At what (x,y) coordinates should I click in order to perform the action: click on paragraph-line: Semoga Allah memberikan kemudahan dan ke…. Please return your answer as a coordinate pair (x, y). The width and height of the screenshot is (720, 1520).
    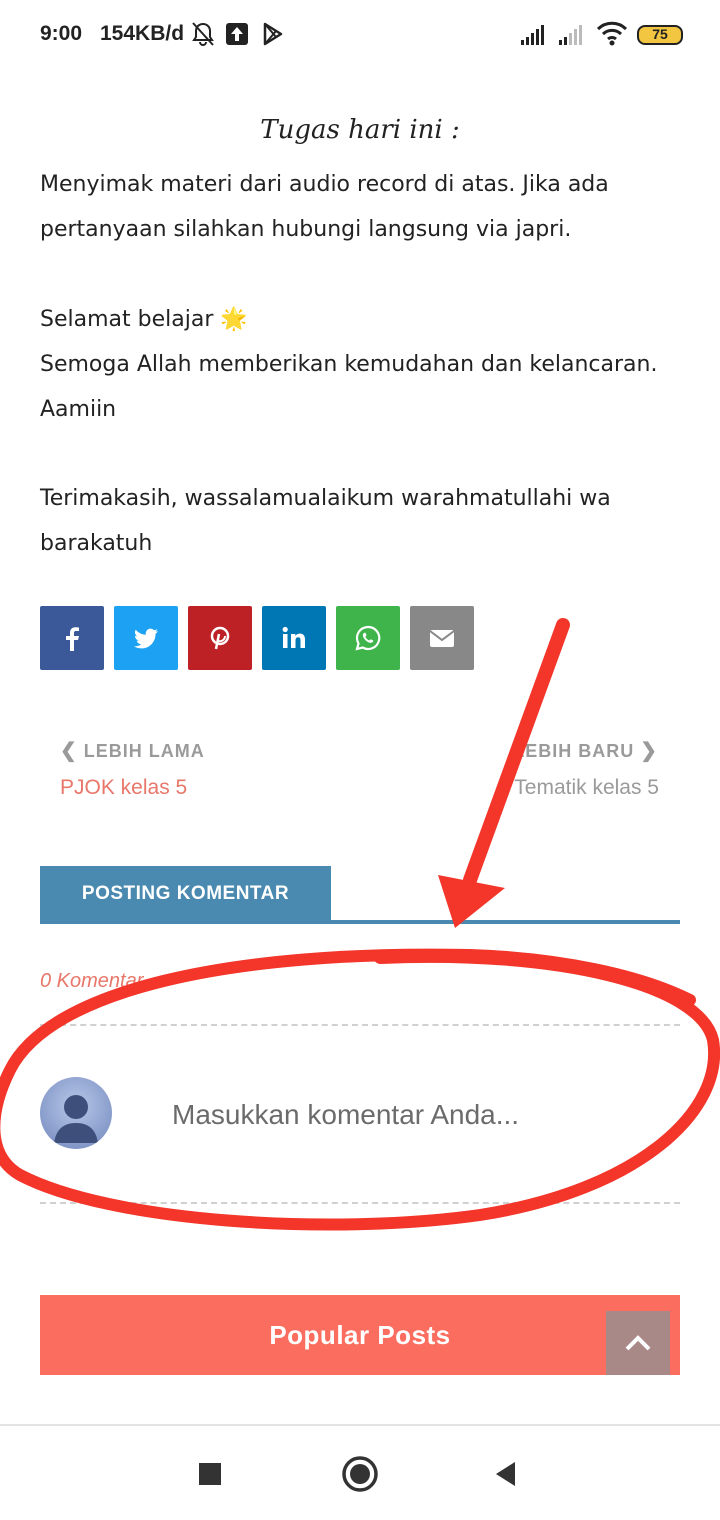
    Looking at the image, I should click on (349, 364).